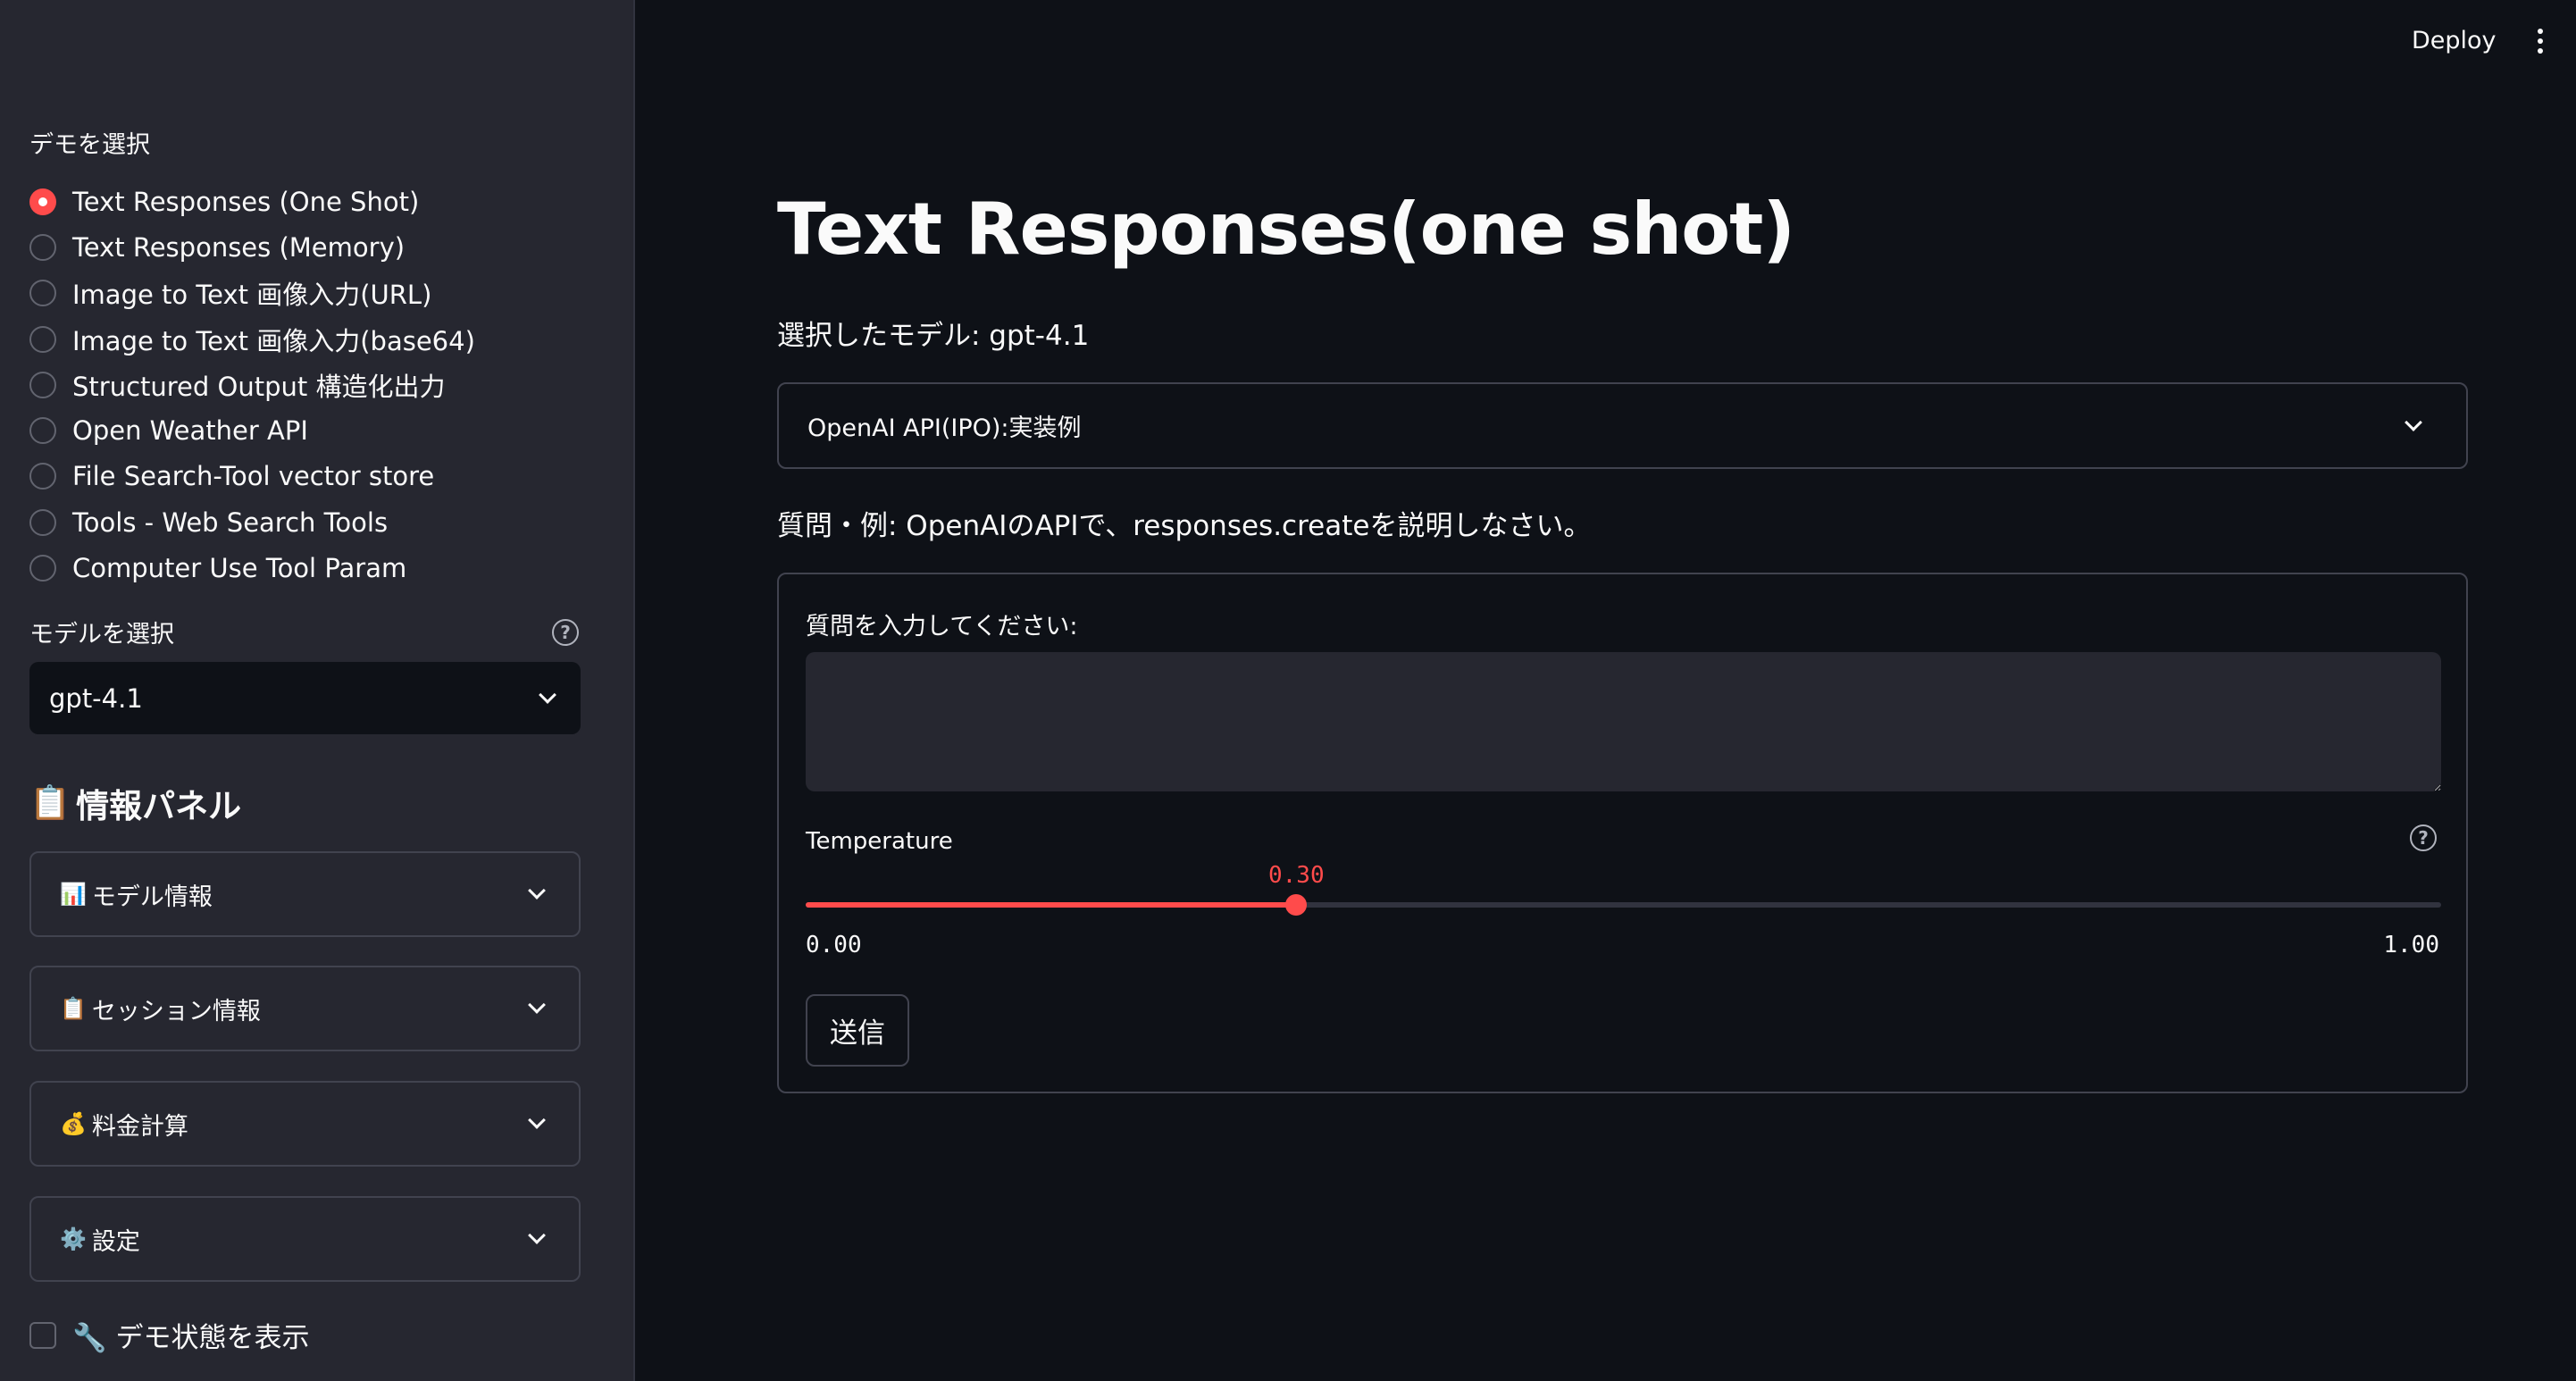 This screenshot has height=1381, width=2576. Describe the element at coordinates (159, 806) in the screenshot. I see `info-panel-title: 情報パネル` at that location.